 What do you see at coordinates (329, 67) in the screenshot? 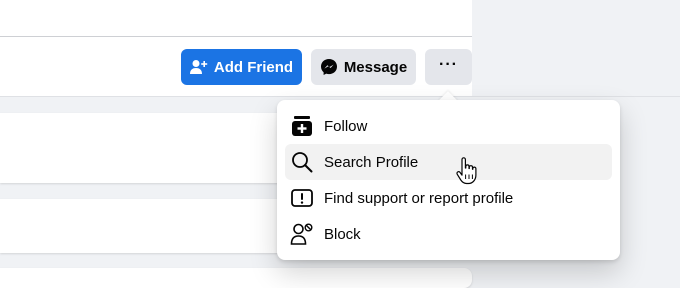
I see `messenger-icon` at bounding box center [329, 67].